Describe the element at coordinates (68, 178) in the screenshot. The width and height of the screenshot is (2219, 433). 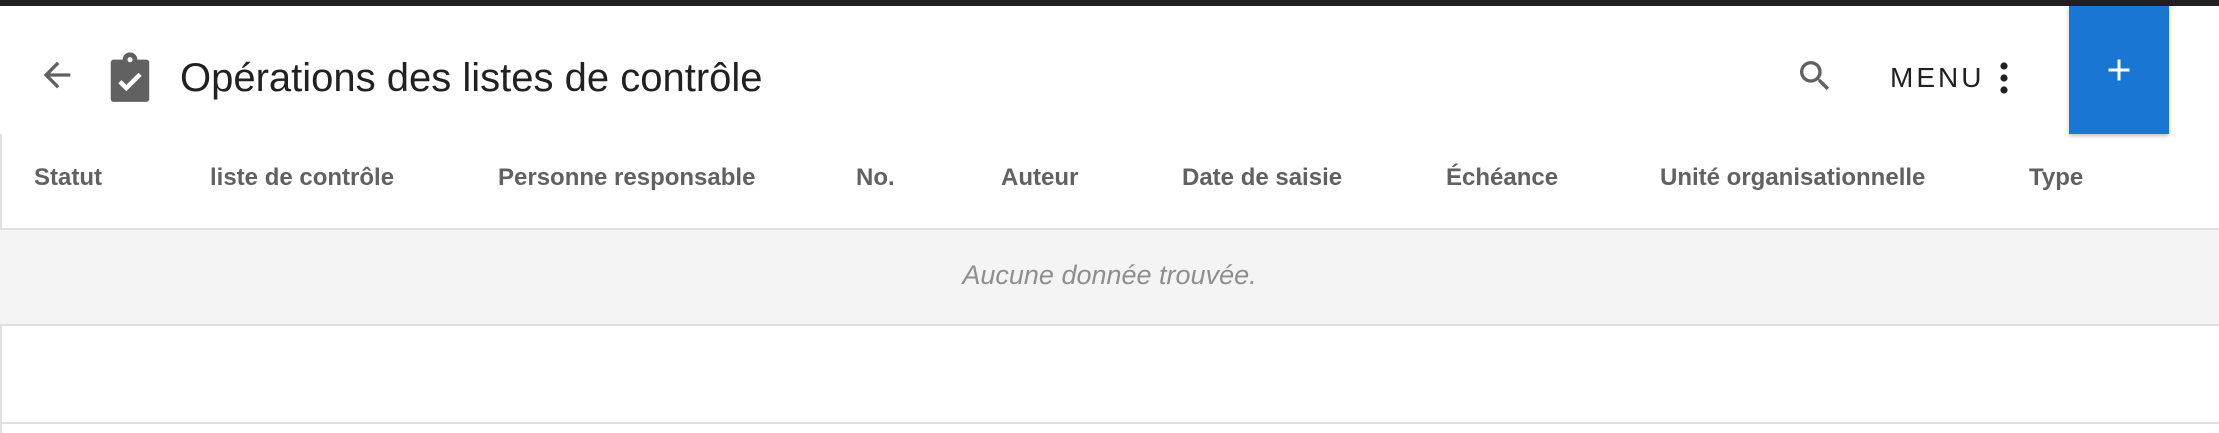
I see `column-header-statut: Statut` at that location.